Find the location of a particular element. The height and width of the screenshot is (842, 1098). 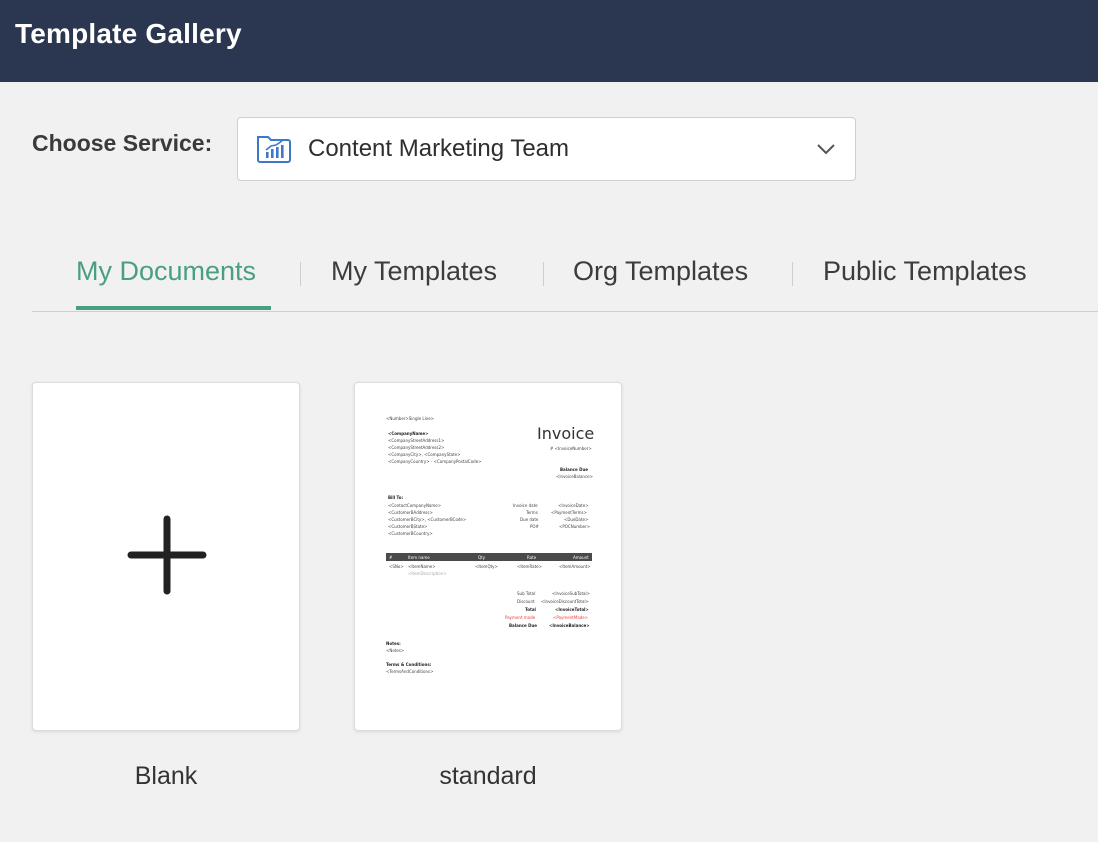

meta-value: <DueDate> is located at coordinates (576, 519).